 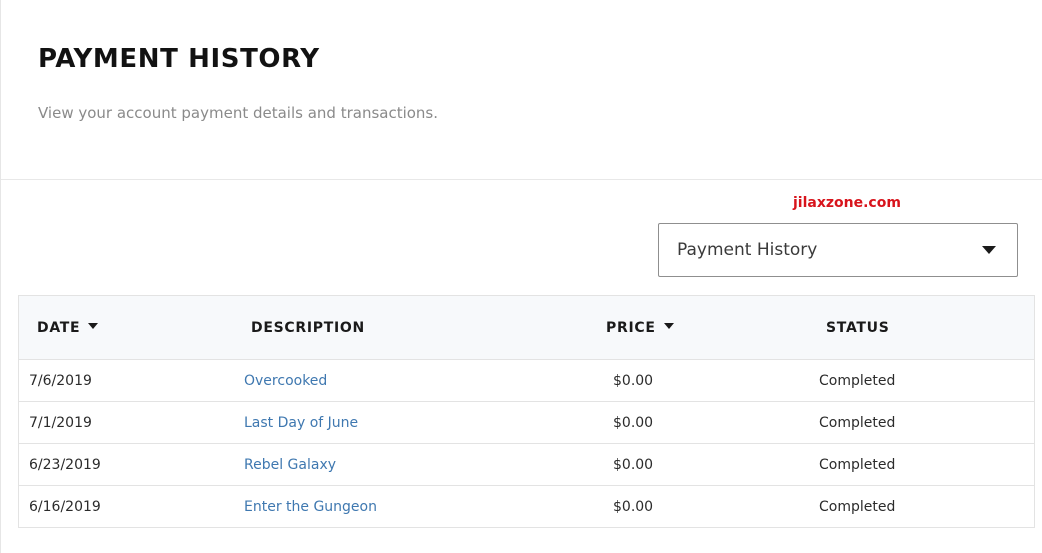 I want to click on row-description-link: Overcooked, so click(x=285, y=381).